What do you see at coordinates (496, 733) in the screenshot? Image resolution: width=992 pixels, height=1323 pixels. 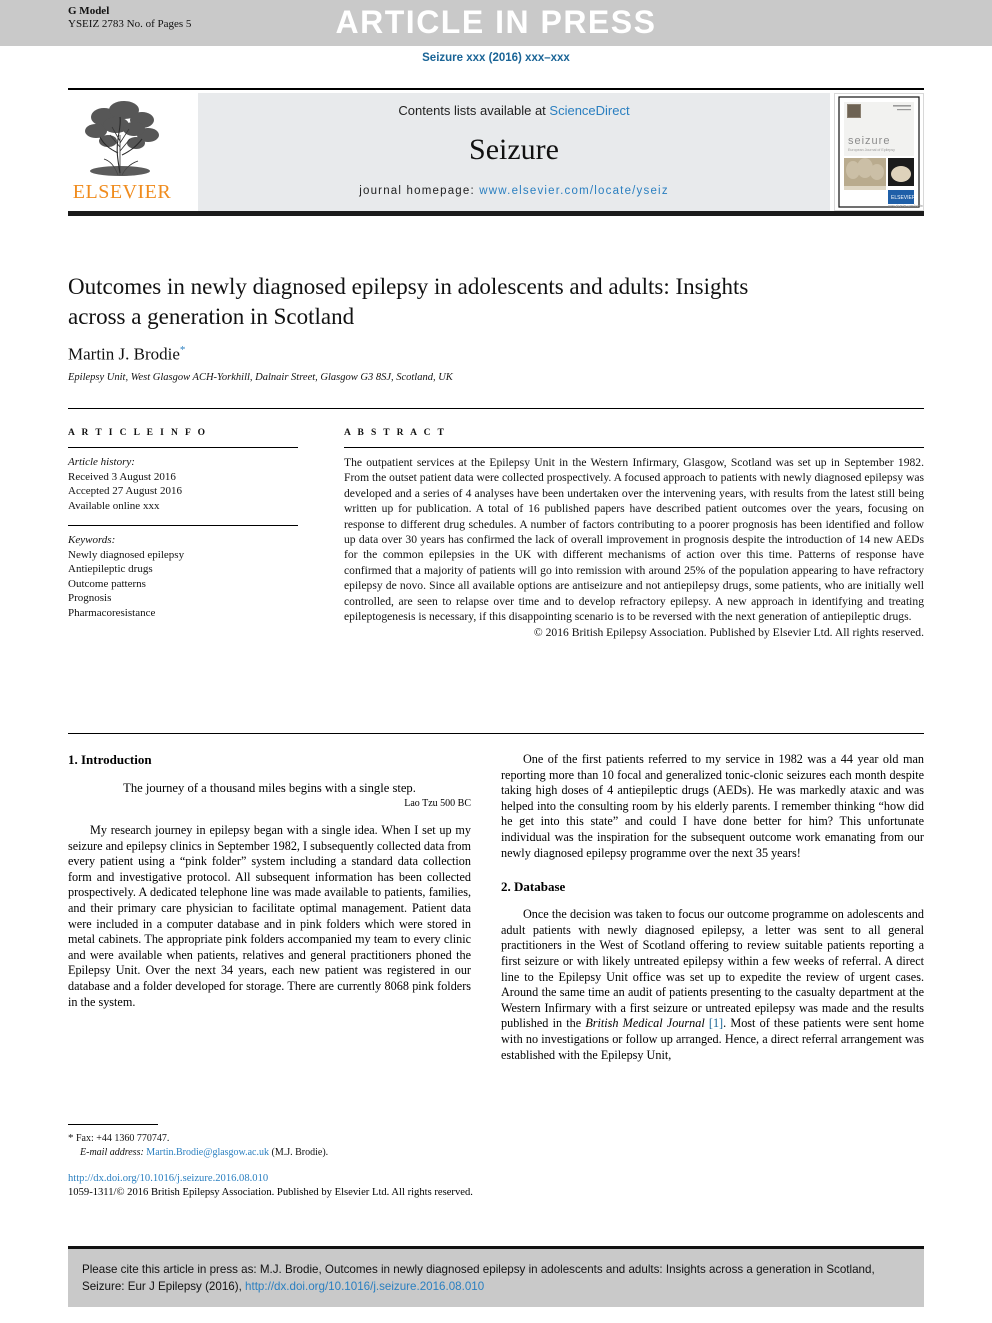 I see `body-separator-rule` at bounding box center [496, 733].